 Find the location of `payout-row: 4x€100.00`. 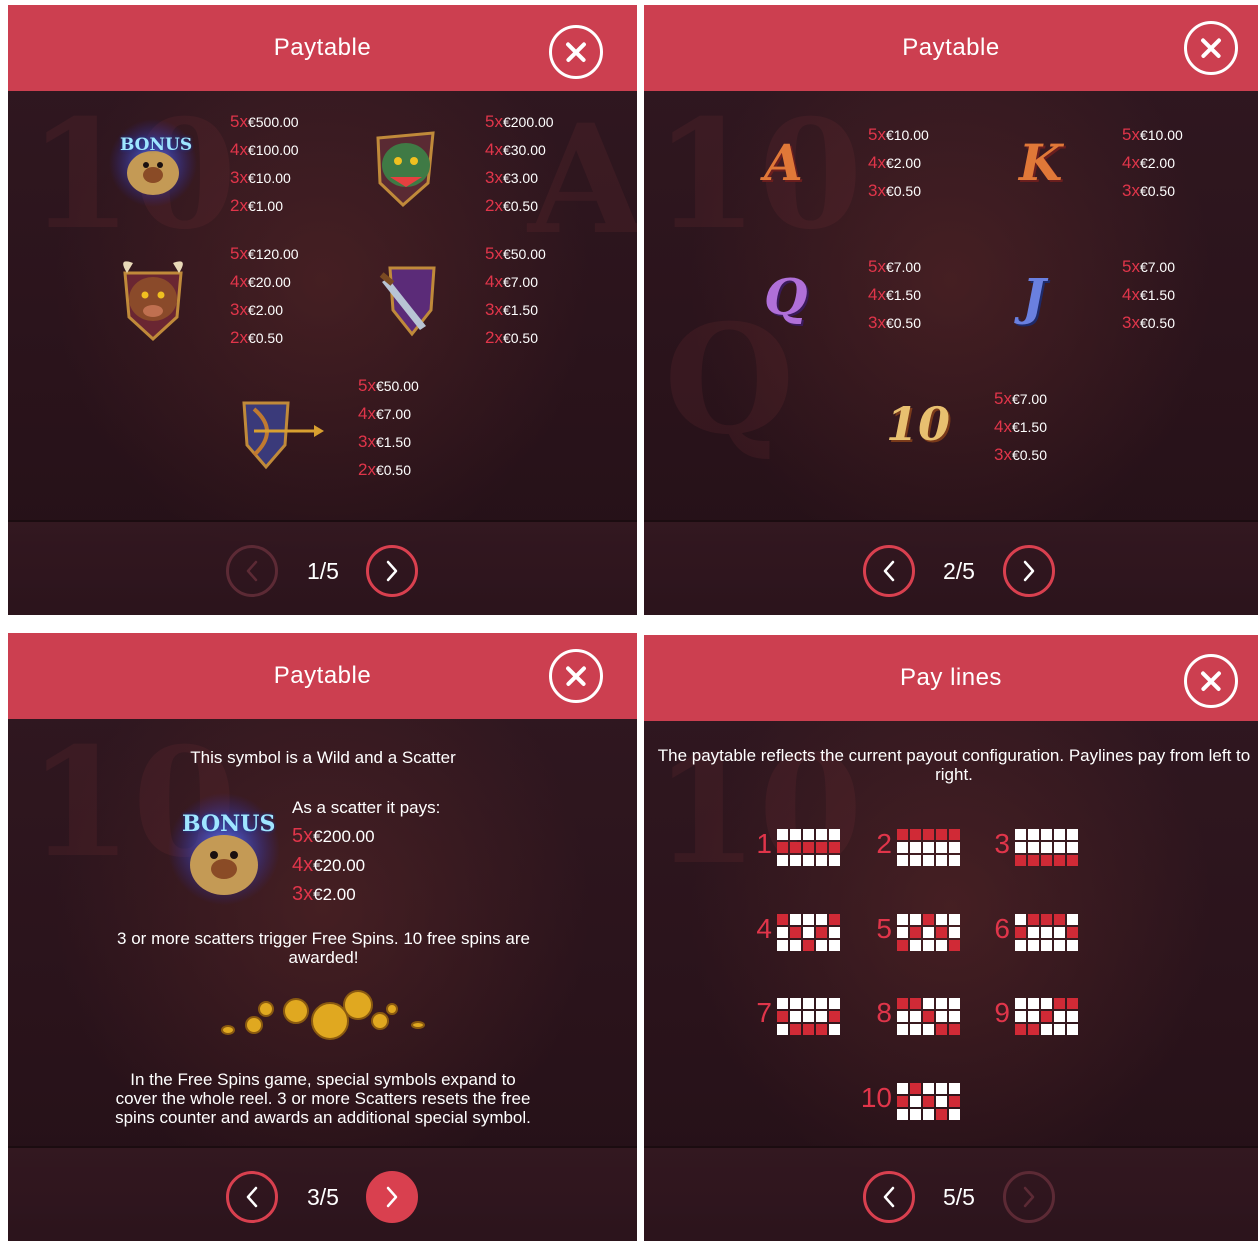

payout-row: 4x€100.00 is located at coordinates (264, 149).